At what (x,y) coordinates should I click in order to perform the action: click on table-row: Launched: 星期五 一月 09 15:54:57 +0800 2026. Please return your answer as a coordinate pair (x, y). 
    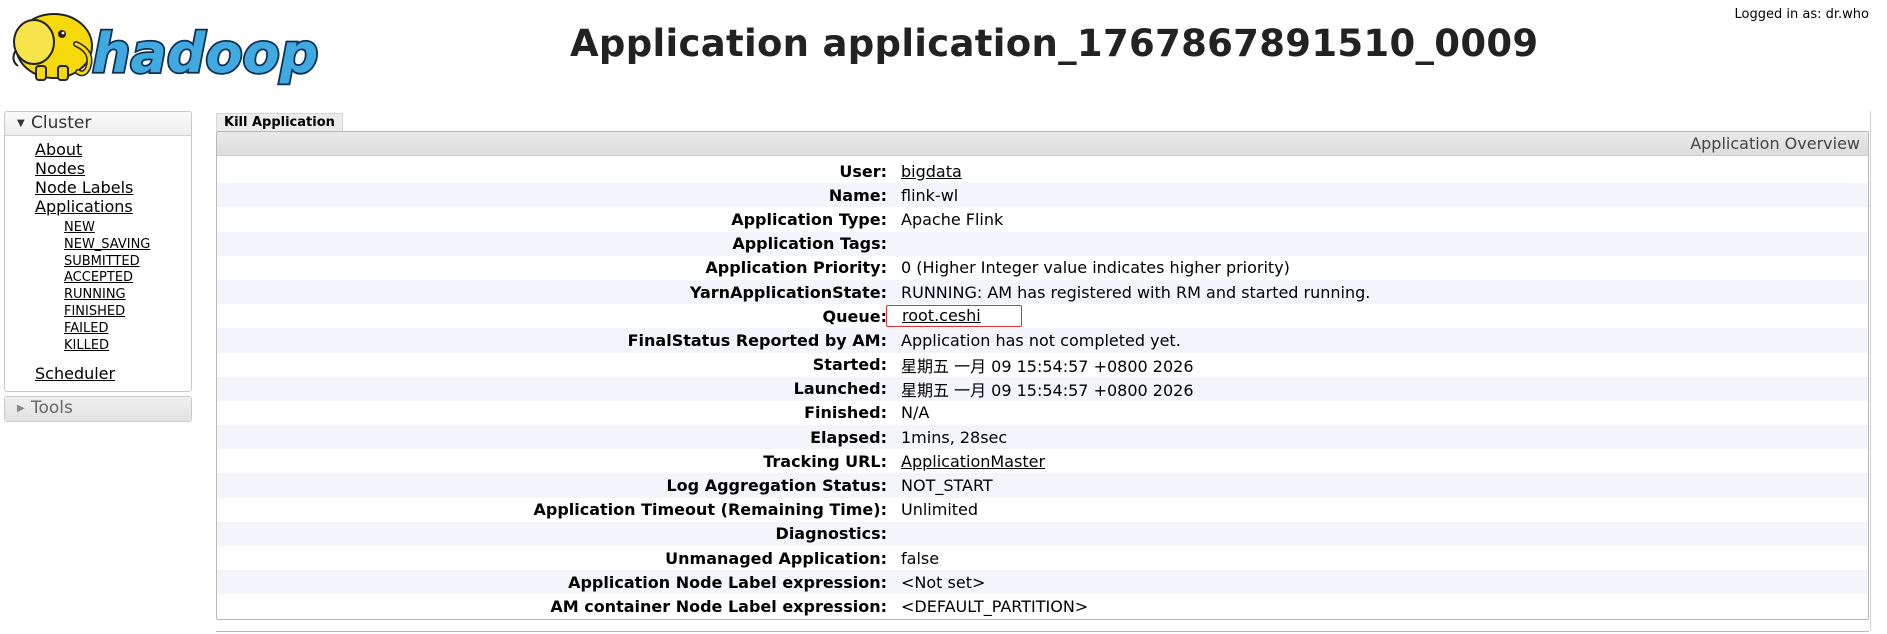
    Looking at the image, I should click on (1042, 388).